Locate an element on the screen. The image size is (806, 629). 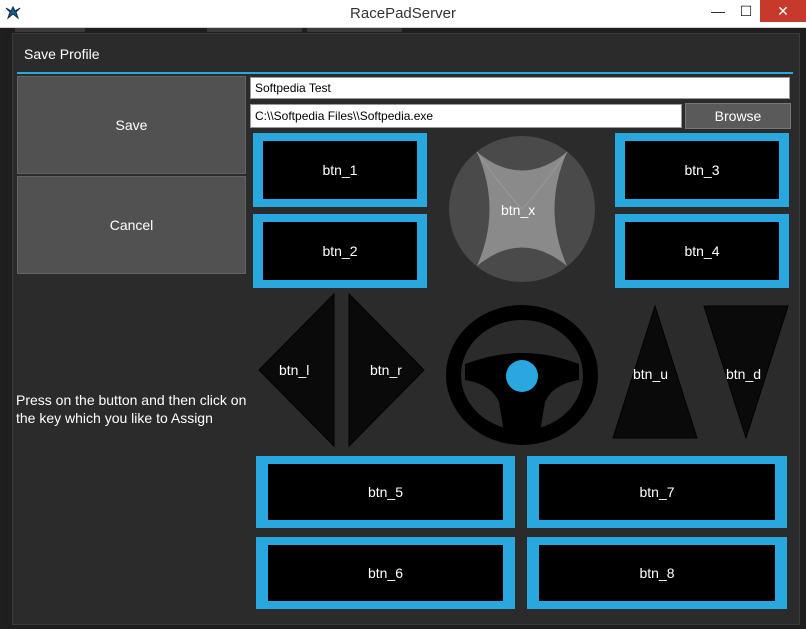
btn-7: btn_7 is located at coordinates (657, 492).